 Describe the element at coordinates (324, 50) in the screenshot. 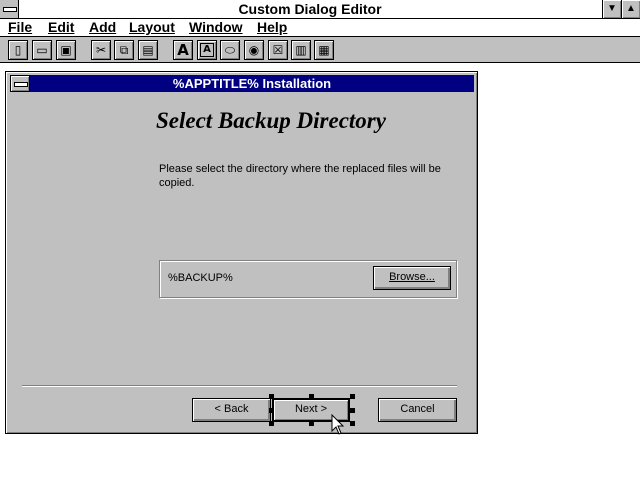

I see `list-box-tool-icon: ▦` at that location.